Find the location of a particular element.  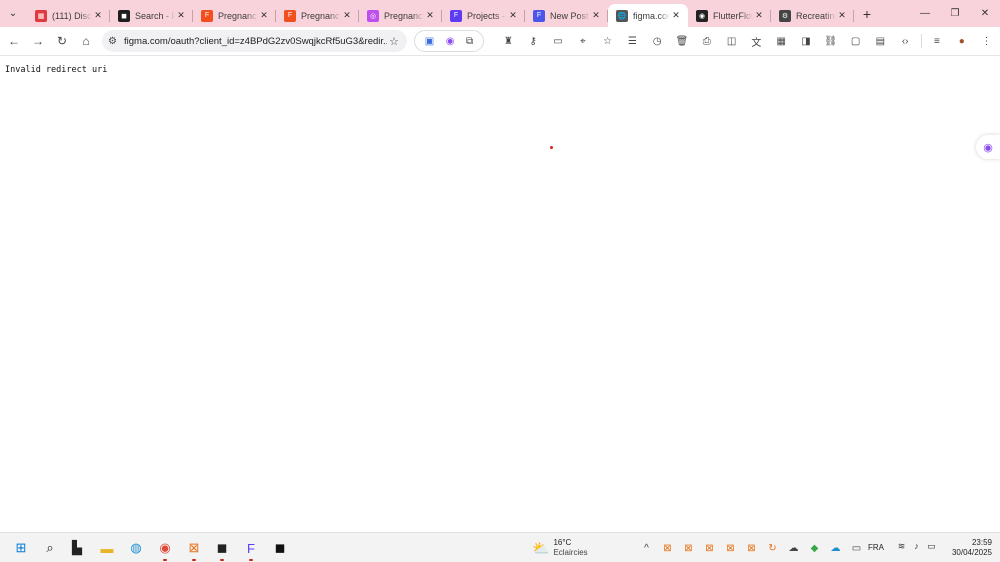

show-hidden-icons-chevron-icon: ^ is located at coordinates (646, 548).